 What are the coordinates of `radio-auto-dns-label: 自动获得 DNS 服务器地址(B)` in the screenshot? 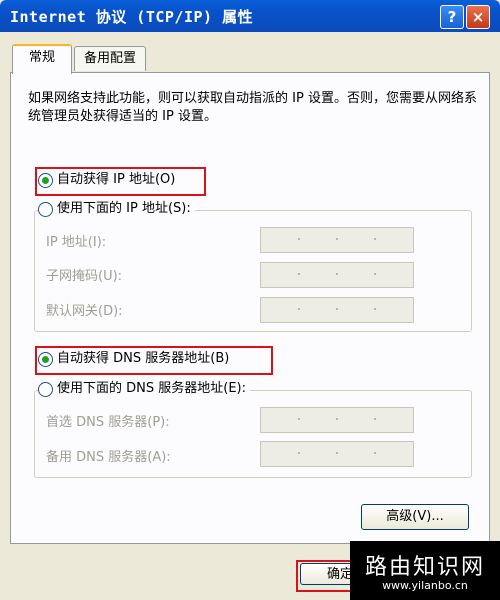 It's located at (143, 358).